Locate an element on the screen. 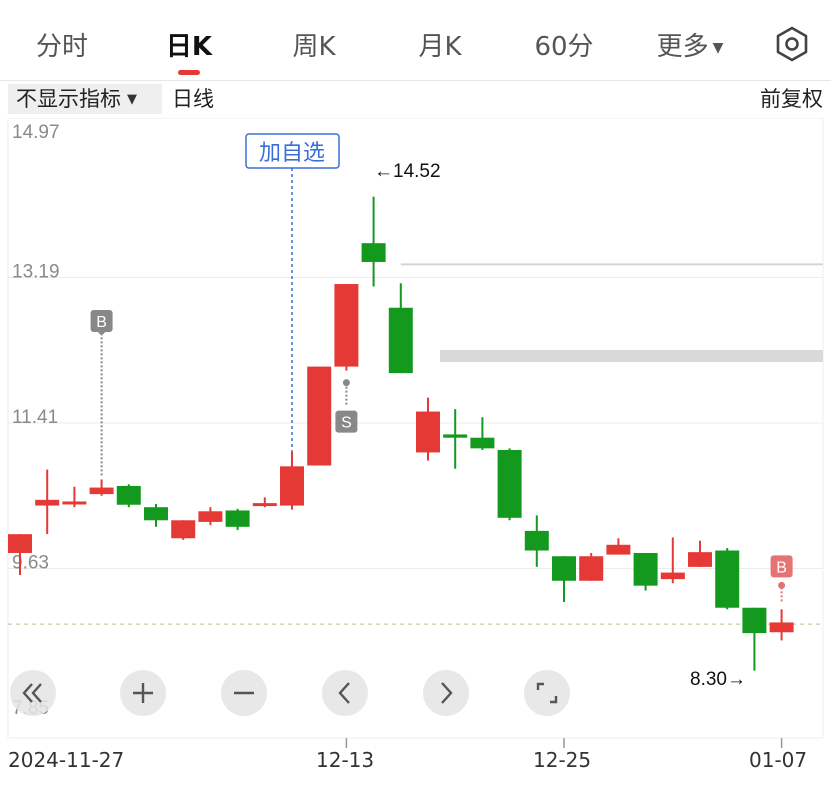  sell-signal-marker-letter: S is located at coordinates (346, 423).